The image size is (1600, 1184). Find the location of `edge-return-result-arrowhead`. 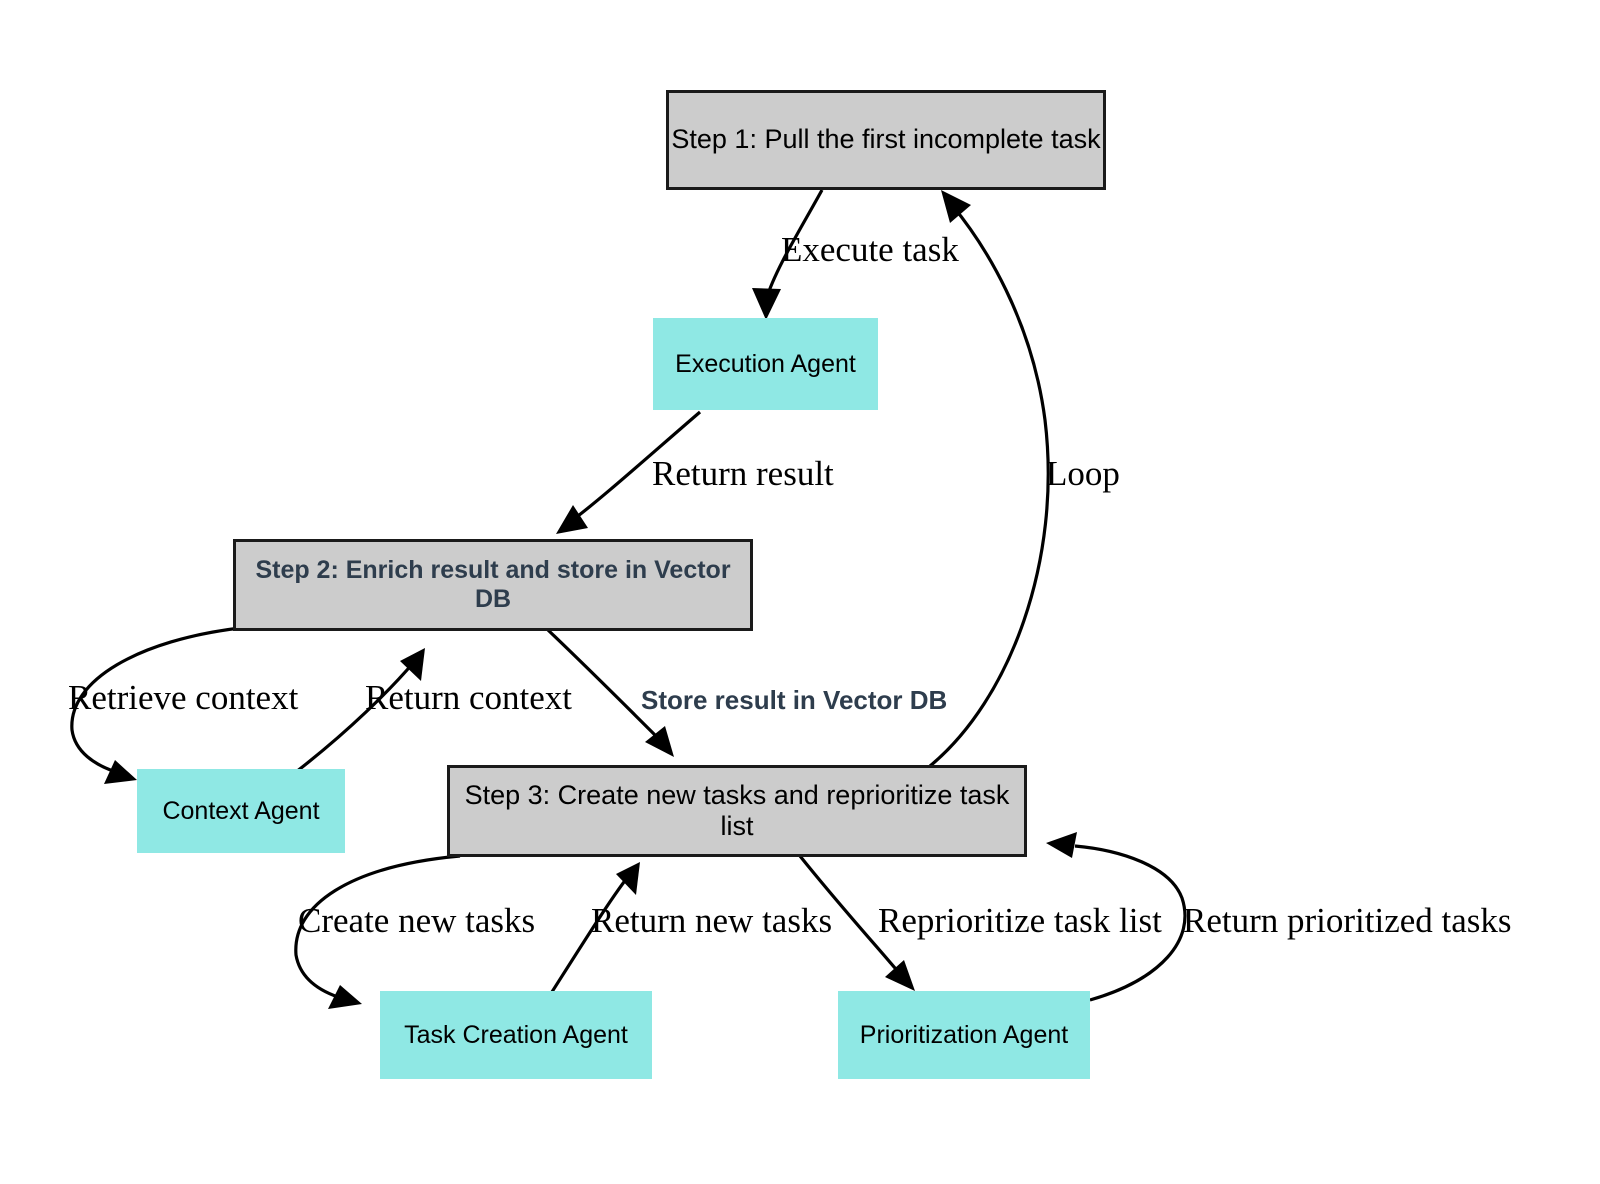

edge-return-result-arrowhead is located at coordinates (572, 519).